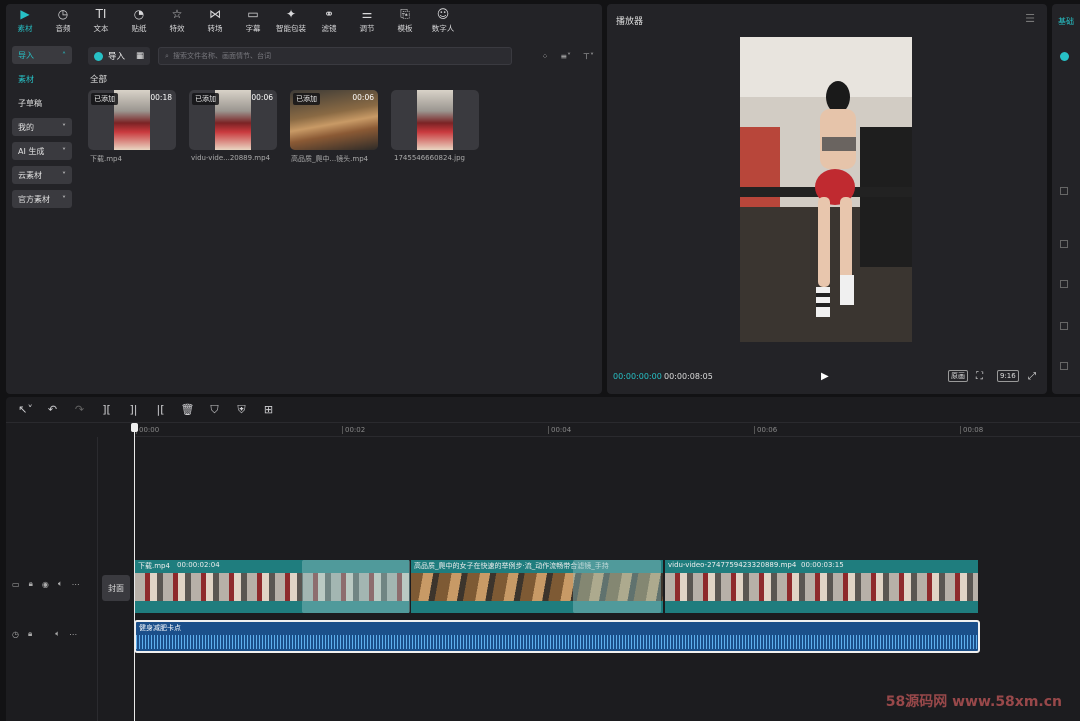  Describe the element at coordinates (42, 127) in the screenshot. I see `sidebar-mine: 我的 ˅` at that location.